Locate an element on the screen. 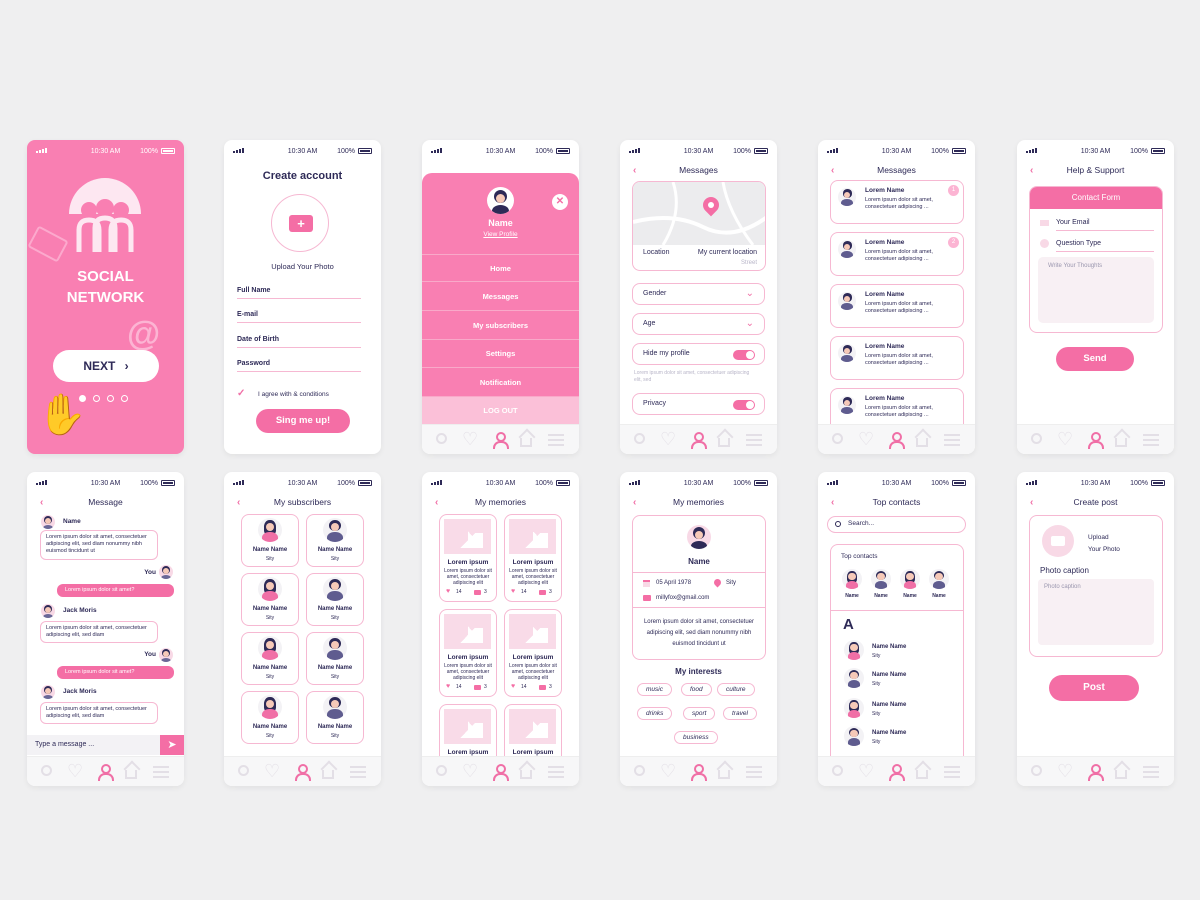 This screenshot has height=900, width=1200. thoughts-textarea: Write Your Thoughts is located at coordinates (1096, 290).